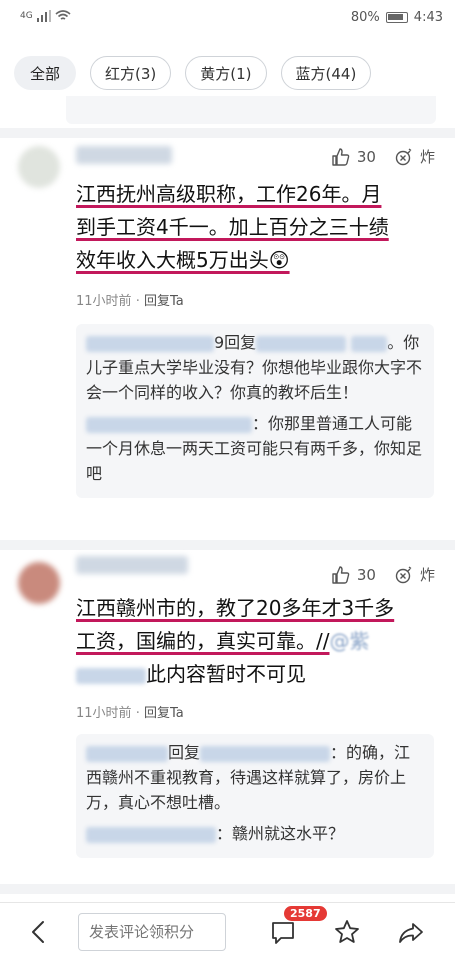 This screenshot has height=960, width=455. What do you see at coordinates (428, 17) in the screenshot?
I see `clock: 4:43` at bounding box center [428, 17].